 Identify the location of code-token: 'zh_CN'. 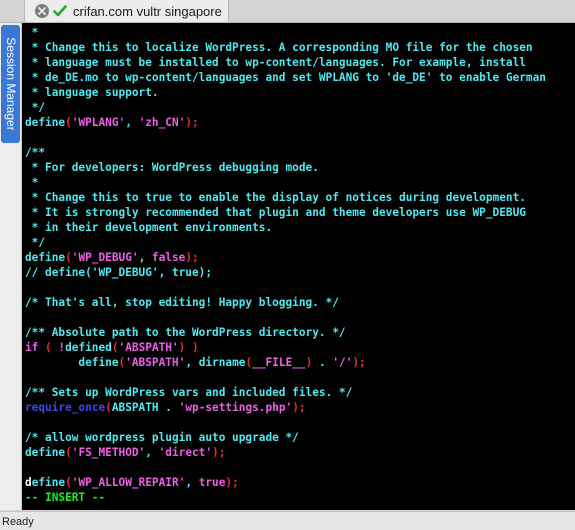
(162, 122).